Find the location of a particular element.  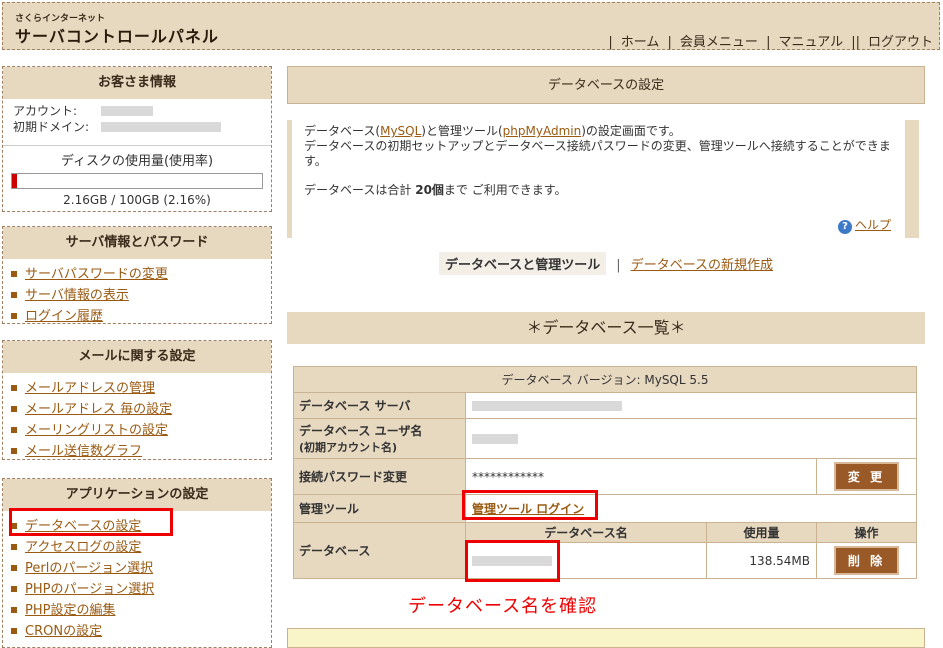

sidebar-link: アクセスログの設定 is located at coordinates (83, 547).